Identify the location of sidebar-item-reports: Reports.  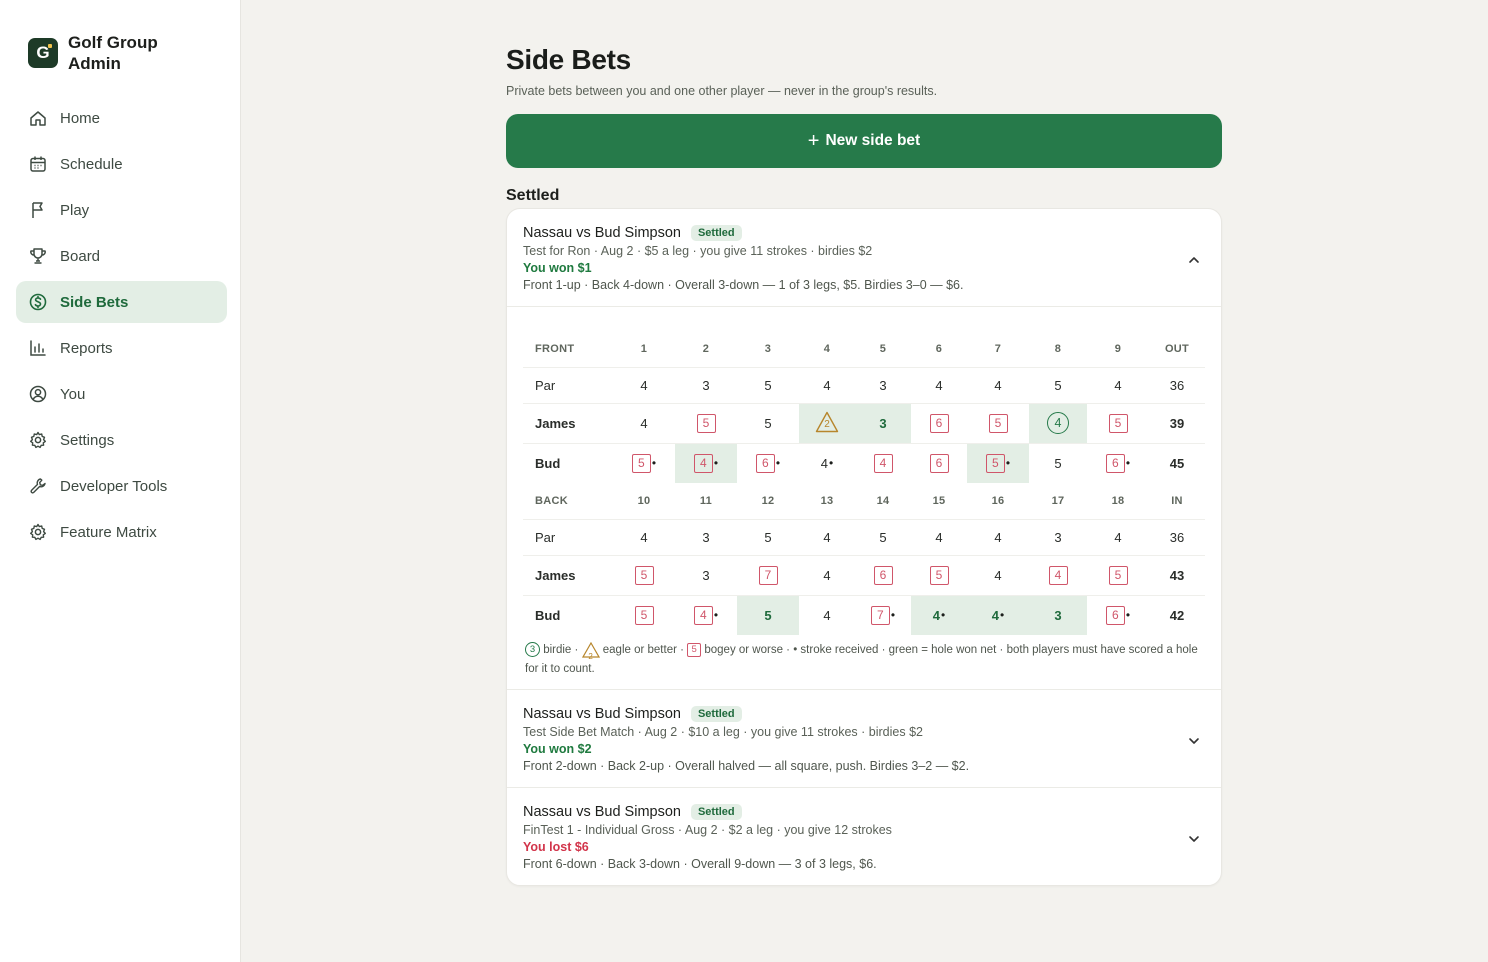
(121, 348).